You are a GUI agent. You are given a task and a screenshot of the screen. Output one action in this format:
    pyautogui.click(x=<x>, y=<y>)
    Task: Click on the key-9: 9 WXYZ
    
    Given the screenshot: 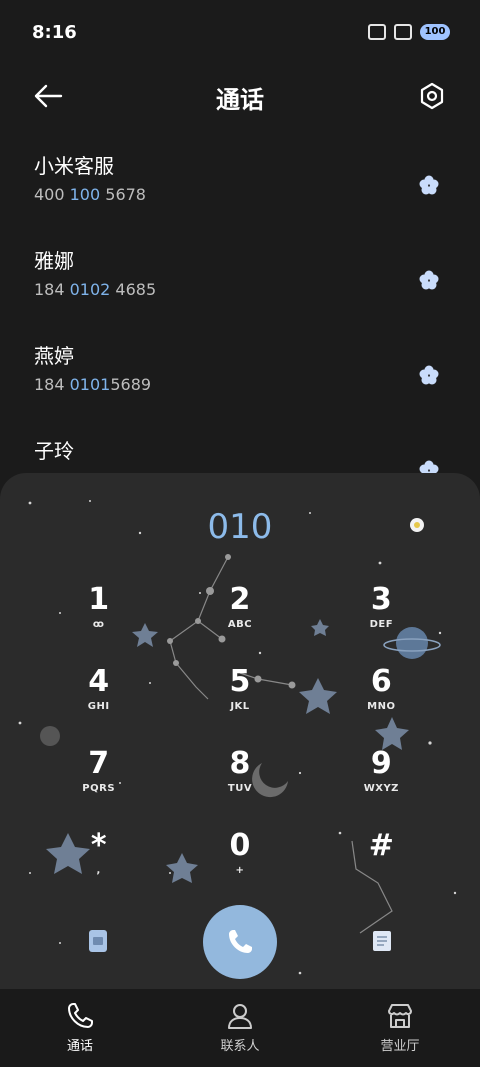 What is the action you would take?
    pyautogui.click(x=381, y=777)
    